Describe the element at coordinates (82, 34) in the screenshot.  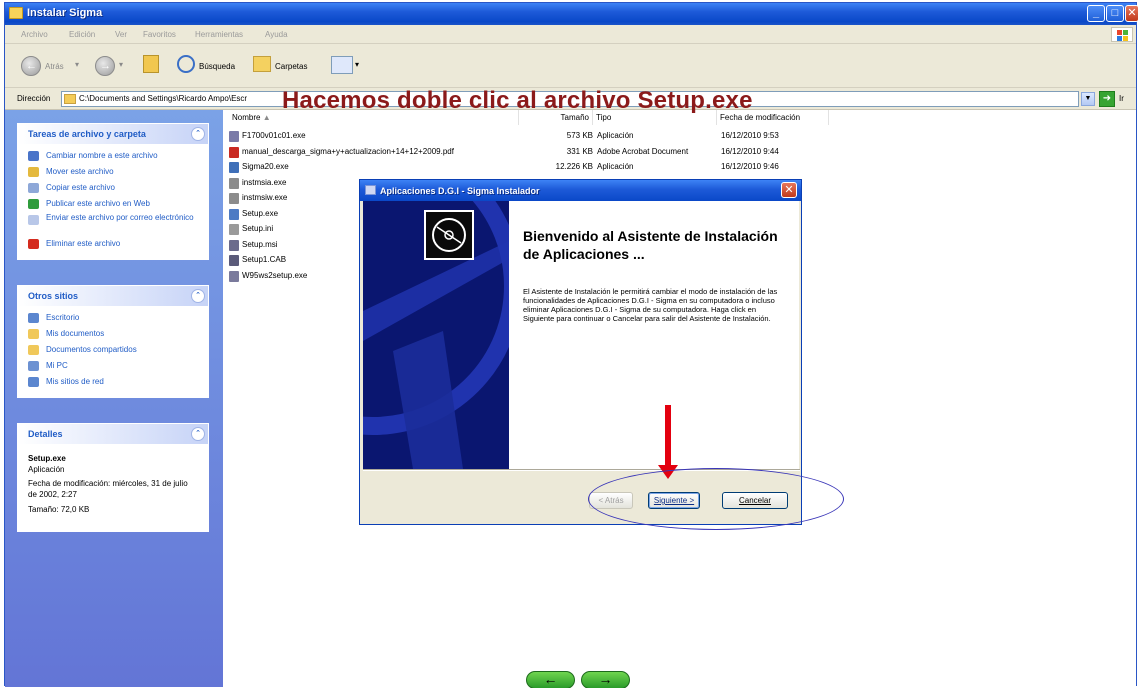
I see `menu-edicion: Edición` at that location.